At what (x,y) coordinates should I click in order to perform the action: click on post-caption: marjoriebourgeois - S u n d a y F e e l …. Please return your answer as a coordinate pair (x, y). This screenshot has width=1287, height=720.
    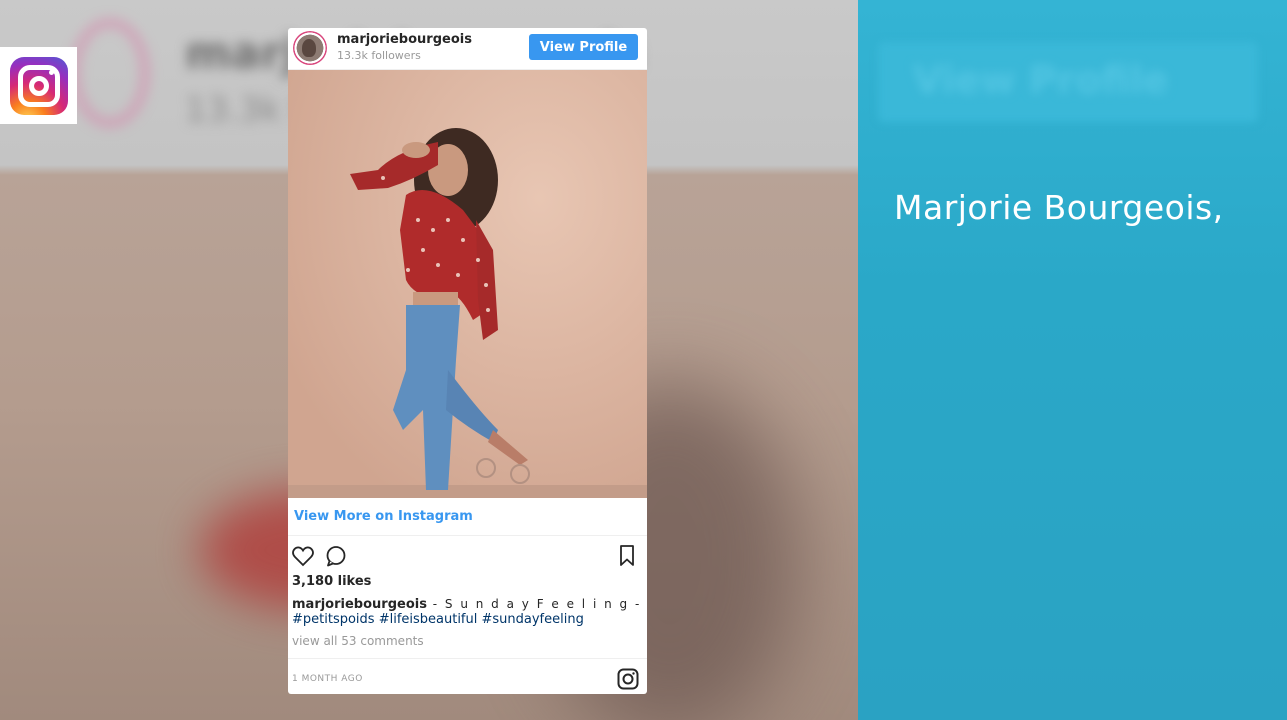
    Looking at the image, I should click on (467, 604).